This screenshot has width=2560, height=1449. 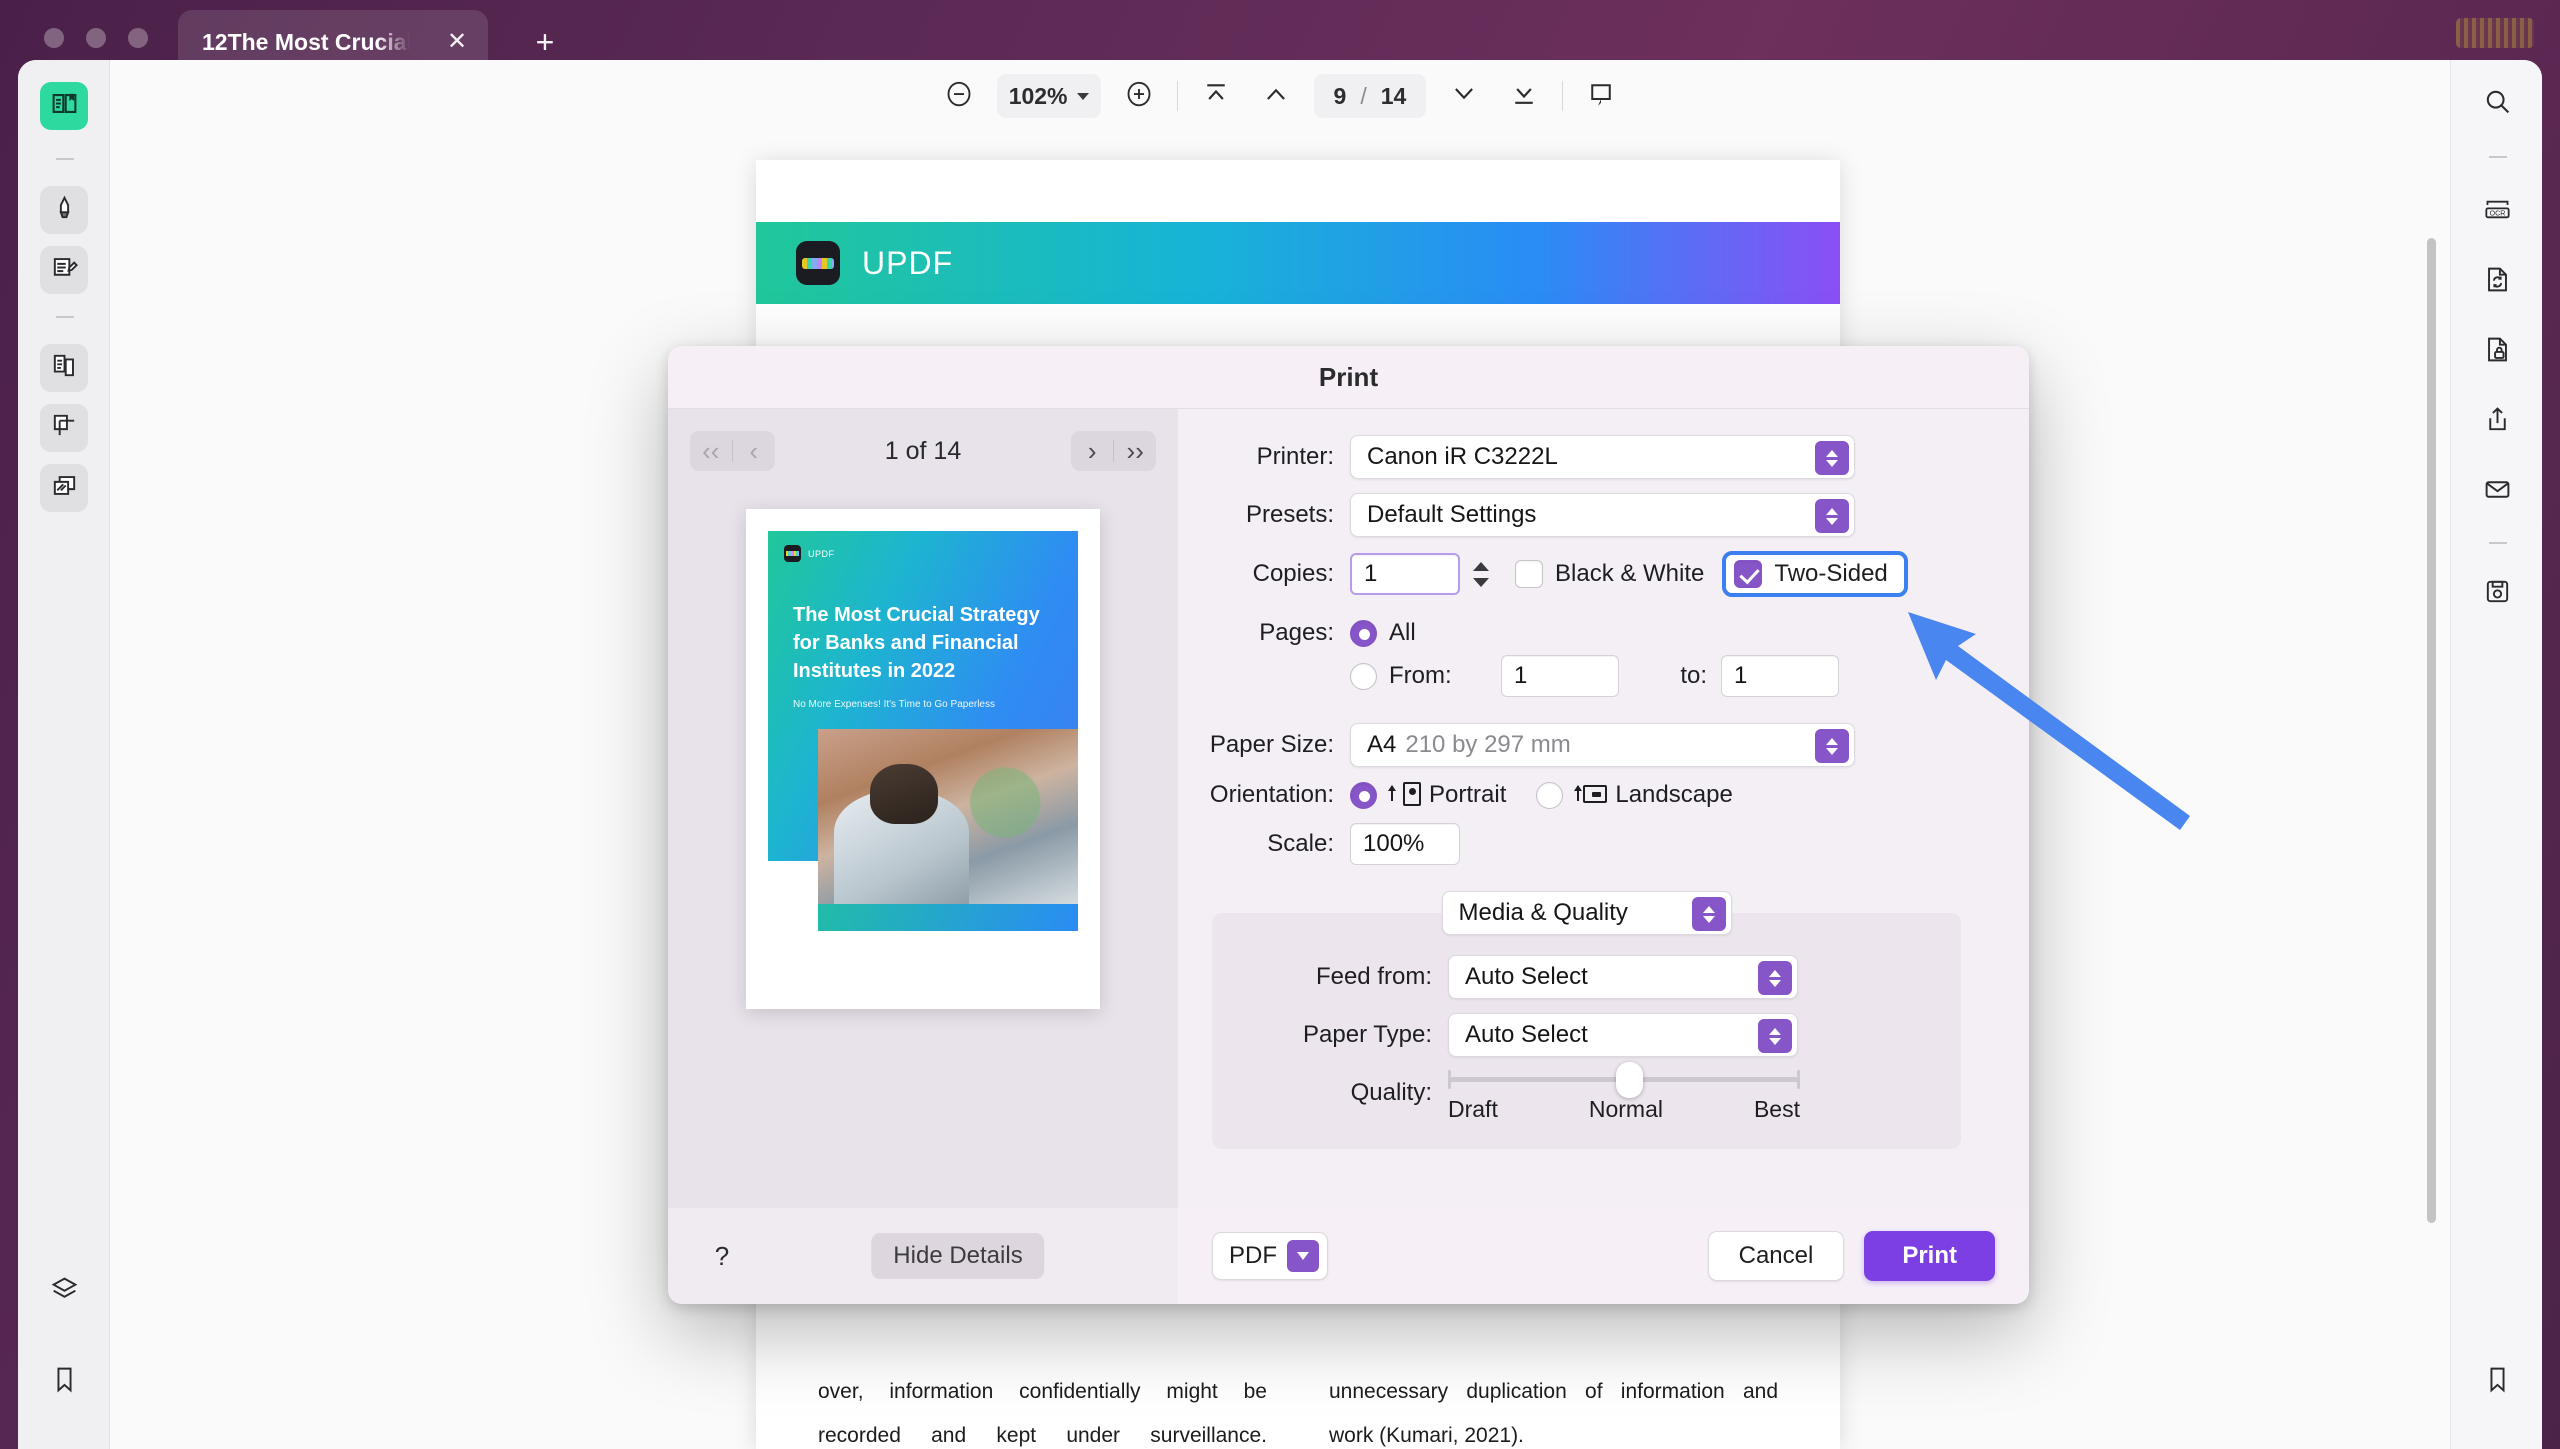 I want to click on print-section-select: Media & Quality, so click(x=1586, y=913).